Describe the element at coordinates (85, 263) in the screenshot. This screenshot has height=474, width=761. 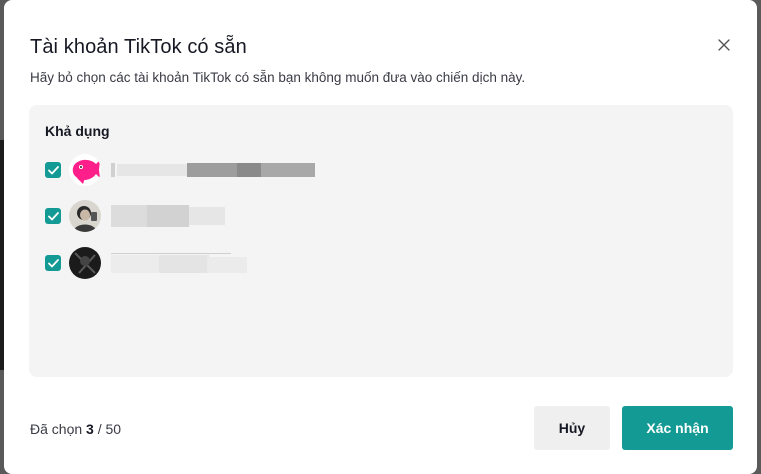
I see `dark-photo-avatar-icon` at that location.